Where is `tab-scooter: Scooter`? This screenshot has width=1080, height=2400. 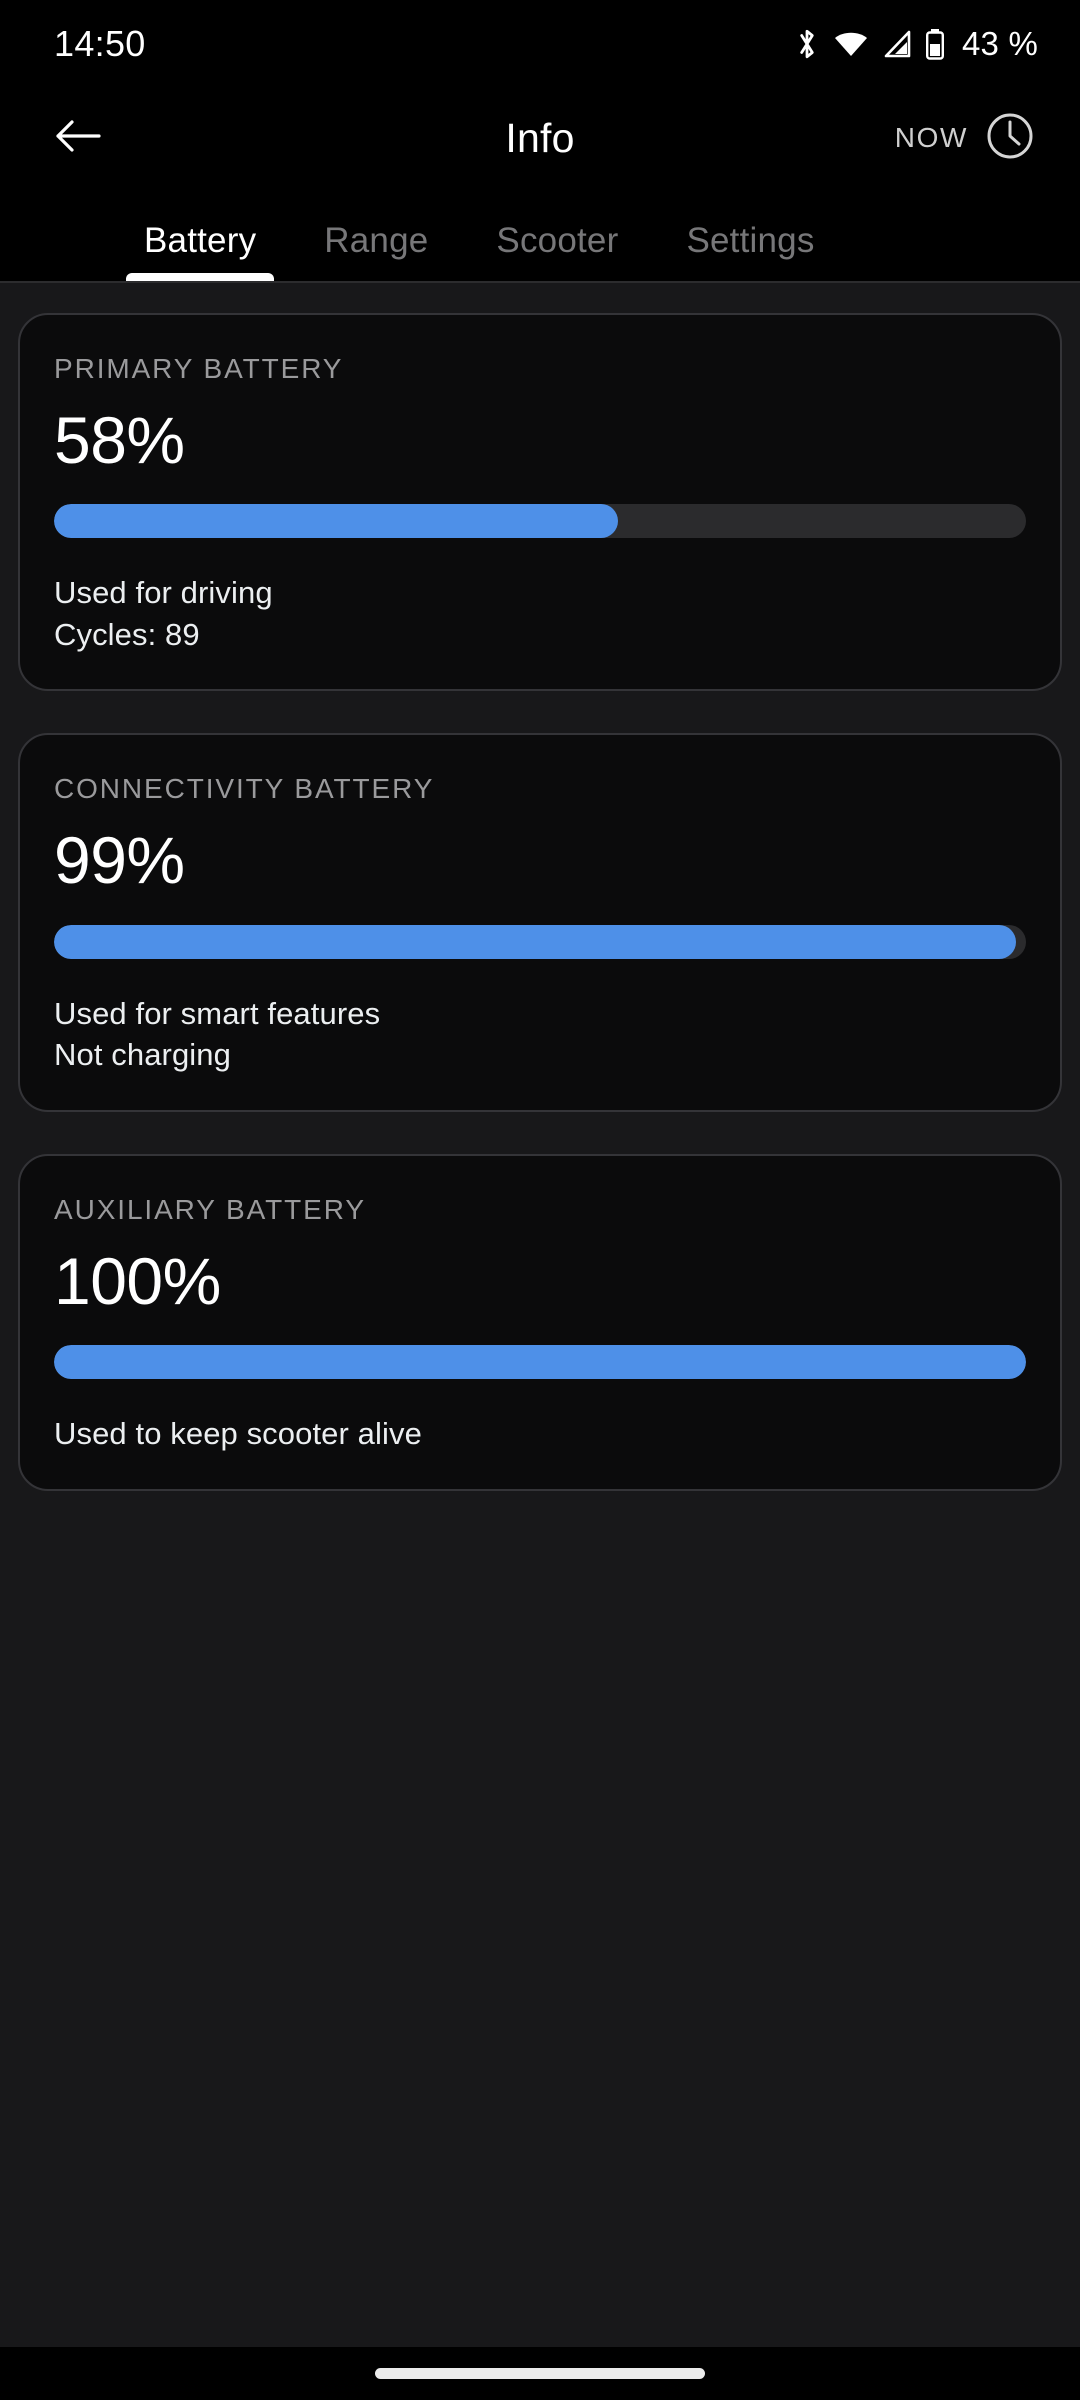
tab-scooter: Scooter is located at coordinates (557, 251).